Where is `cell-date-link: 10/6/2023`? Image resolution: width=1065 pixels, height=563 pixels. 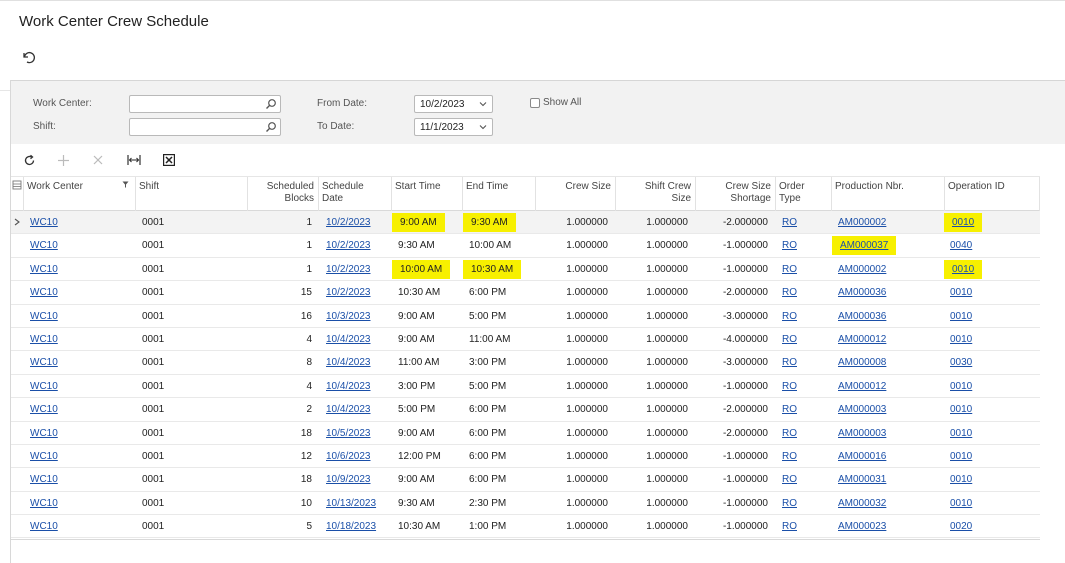
cell-date-link: 10/6/2023 is located at coordinates (348, 456).